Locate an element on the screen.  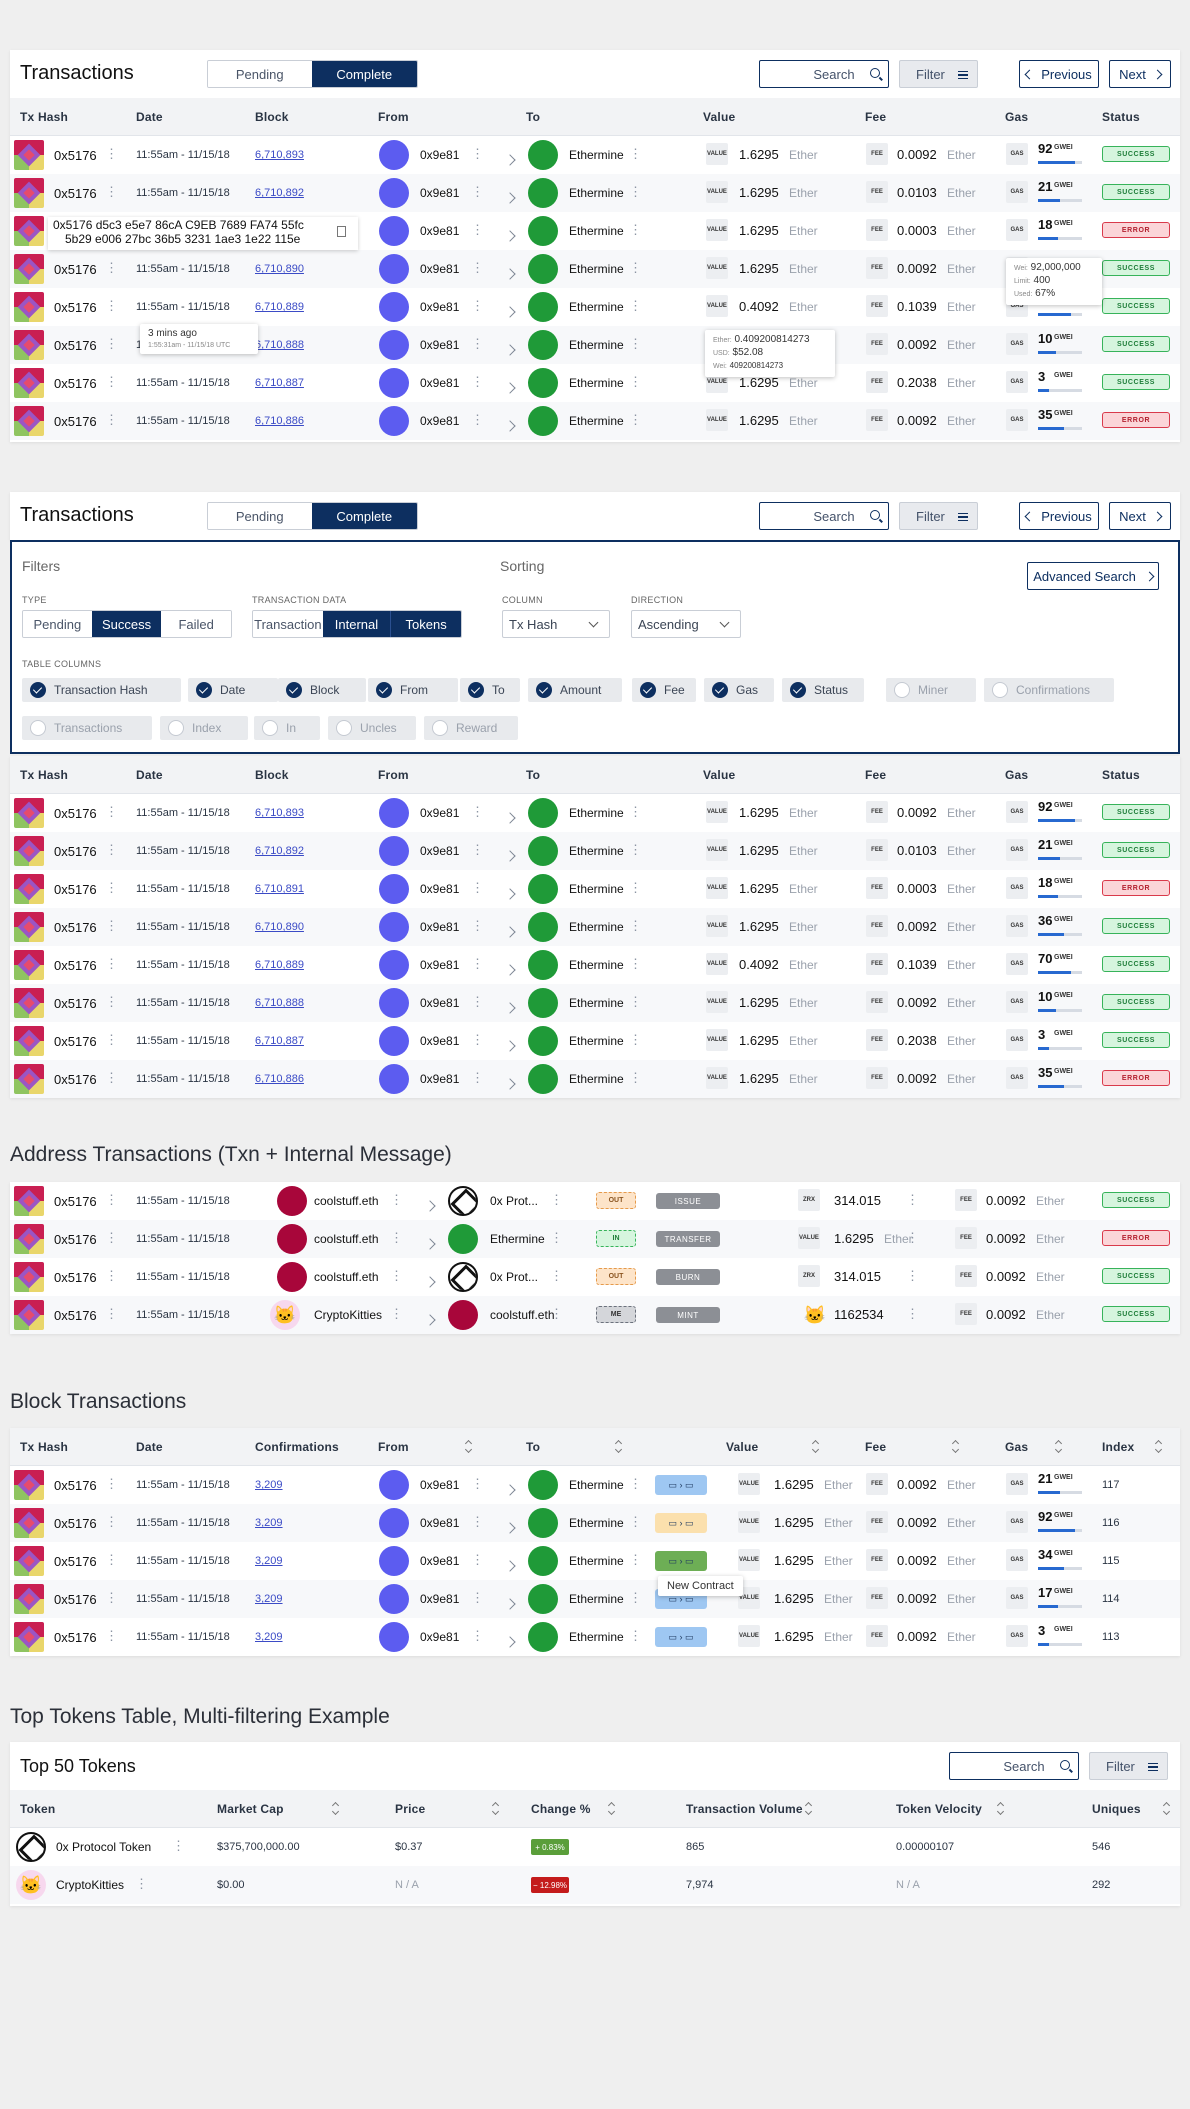
col-change-: Change % is located at coordinates (561, 1809).